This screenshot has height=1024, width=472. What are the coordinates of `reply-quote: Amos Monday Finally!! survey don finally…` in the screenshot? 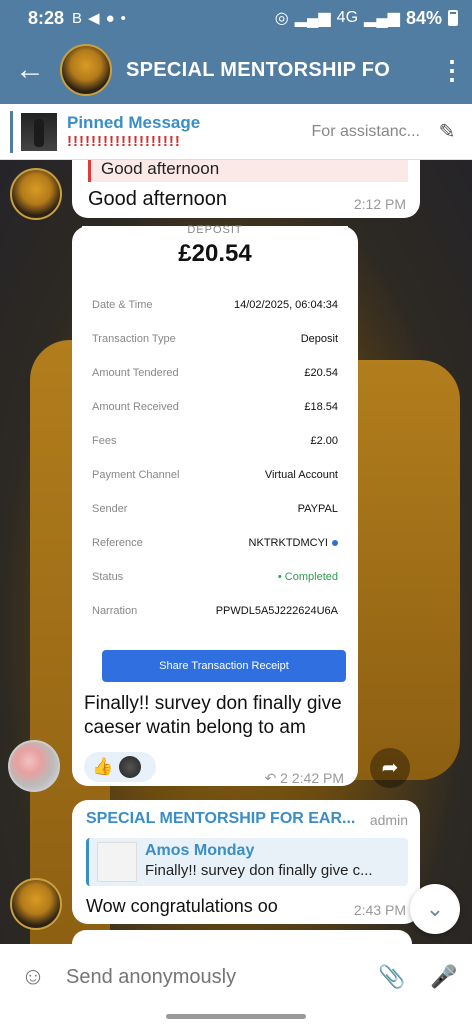 It's located at (247, 862).